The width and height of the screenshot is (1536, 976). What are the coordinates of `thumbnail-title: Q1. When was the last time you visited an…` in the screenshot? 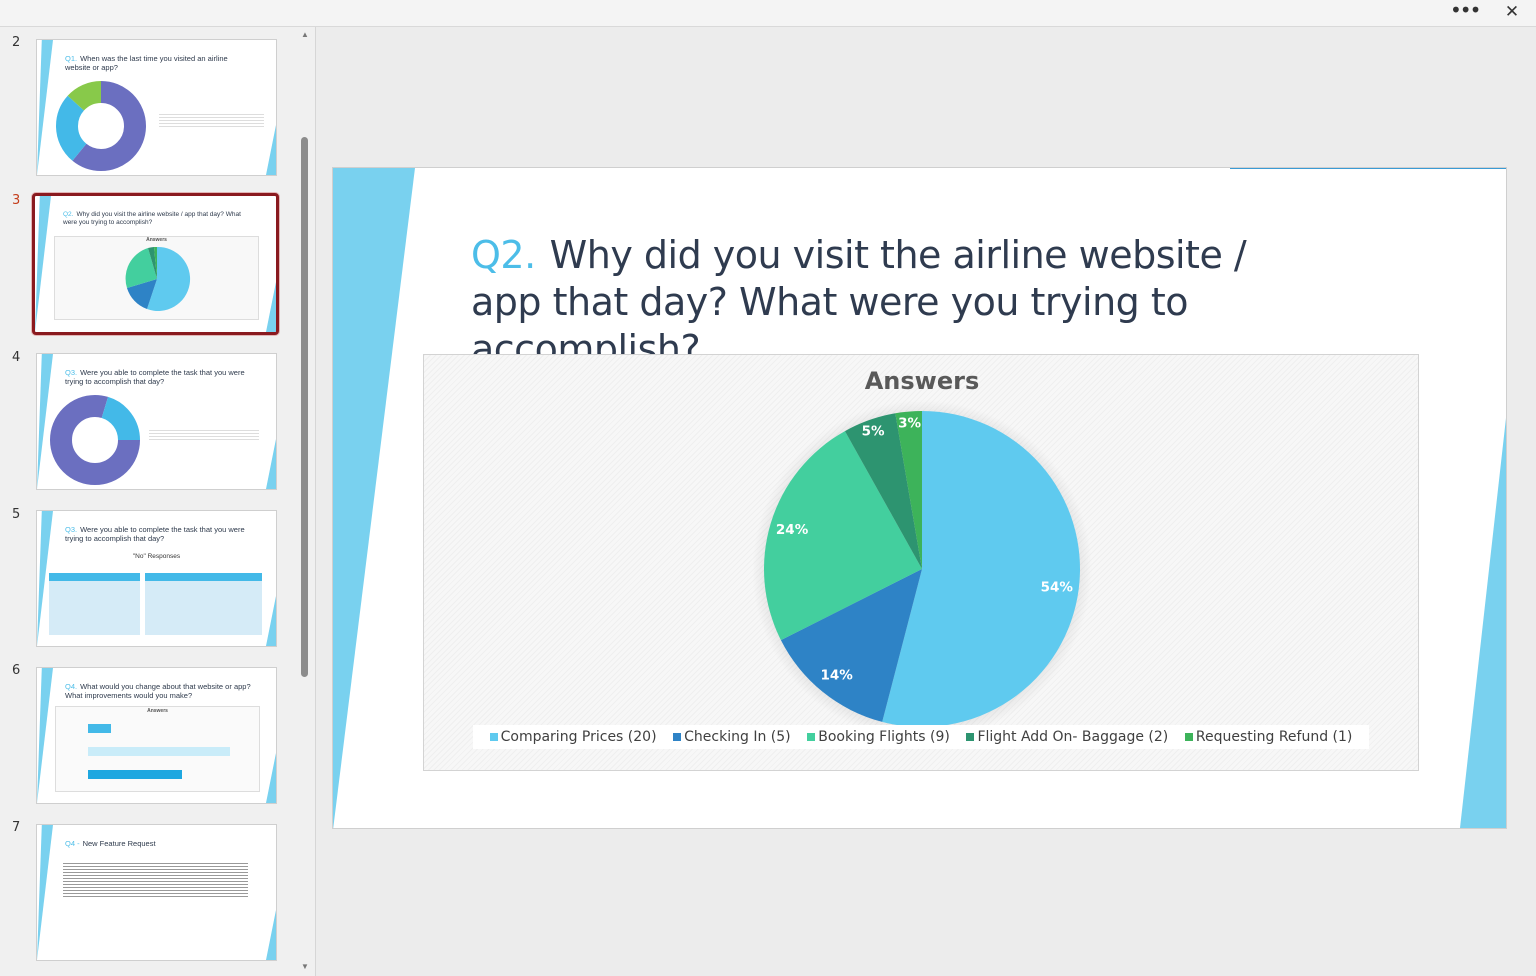 It's located at (146, 63).